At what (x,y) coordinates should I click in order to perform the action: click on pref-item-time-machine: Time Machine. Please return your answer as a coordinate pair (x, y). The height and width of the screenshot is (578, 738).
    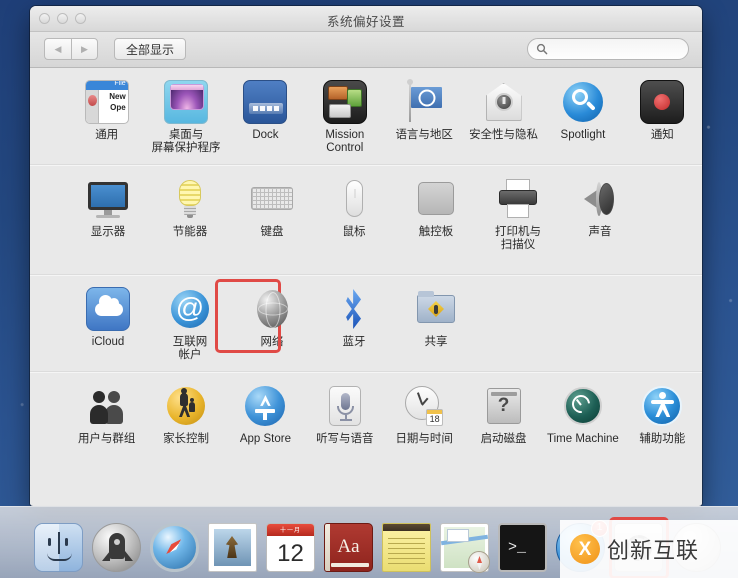
    Looking at the image, I should click on (582, 415).